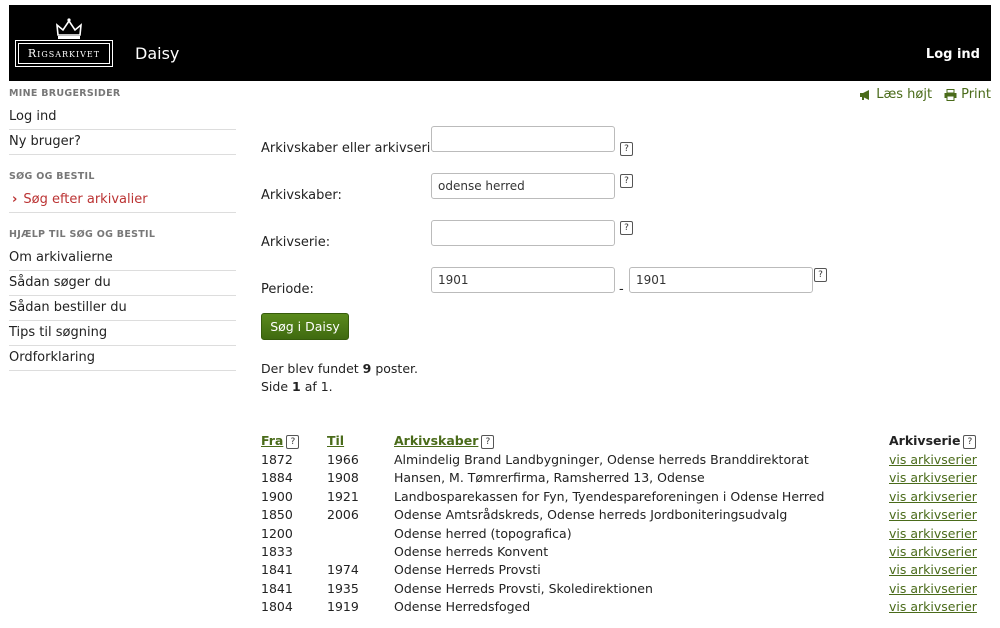 Image resolution: width=1000 pixels, height=628 pixels. I want to click on cell-from: 1804, so click(277, 607).